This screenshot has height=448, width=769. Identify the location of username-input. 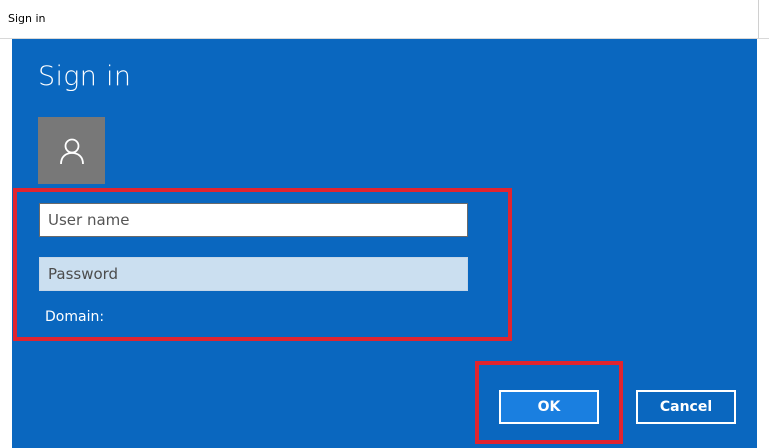
(253, 220).